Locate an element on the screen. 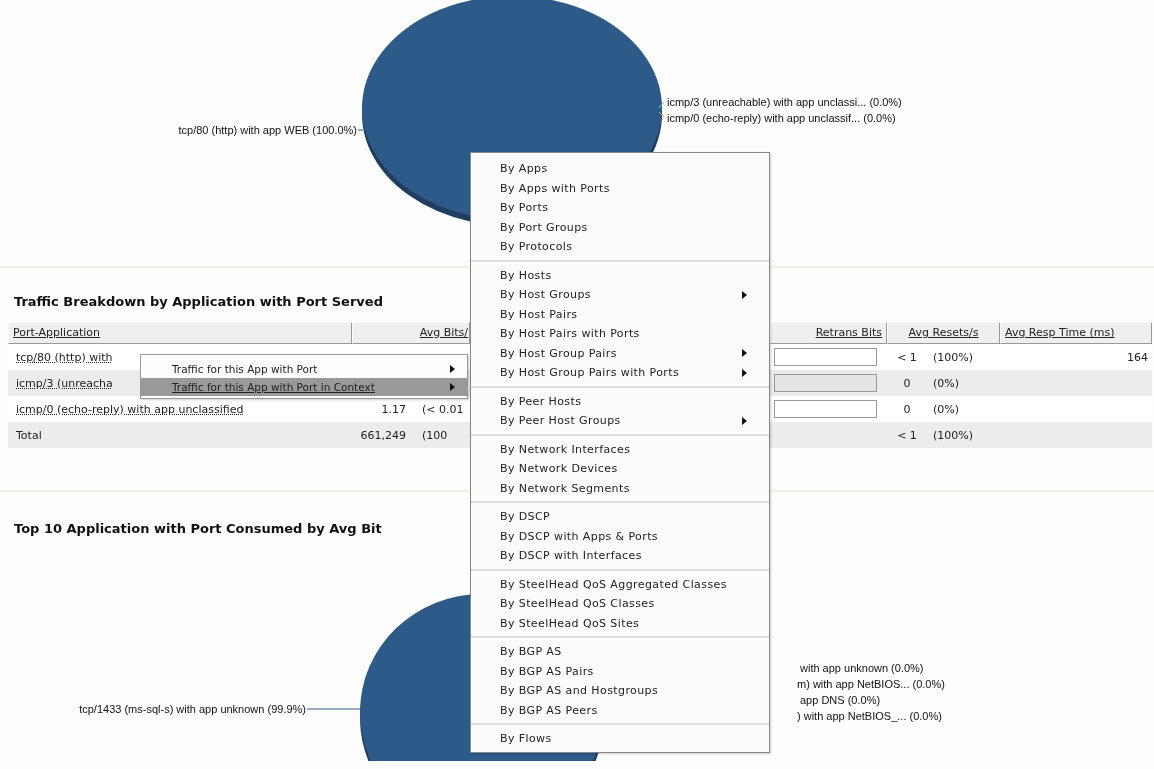 This screenshot has height=769, width=1154. section-title: Traffic Breakdown by Application with Port Served is located at coordinates (198, 302).